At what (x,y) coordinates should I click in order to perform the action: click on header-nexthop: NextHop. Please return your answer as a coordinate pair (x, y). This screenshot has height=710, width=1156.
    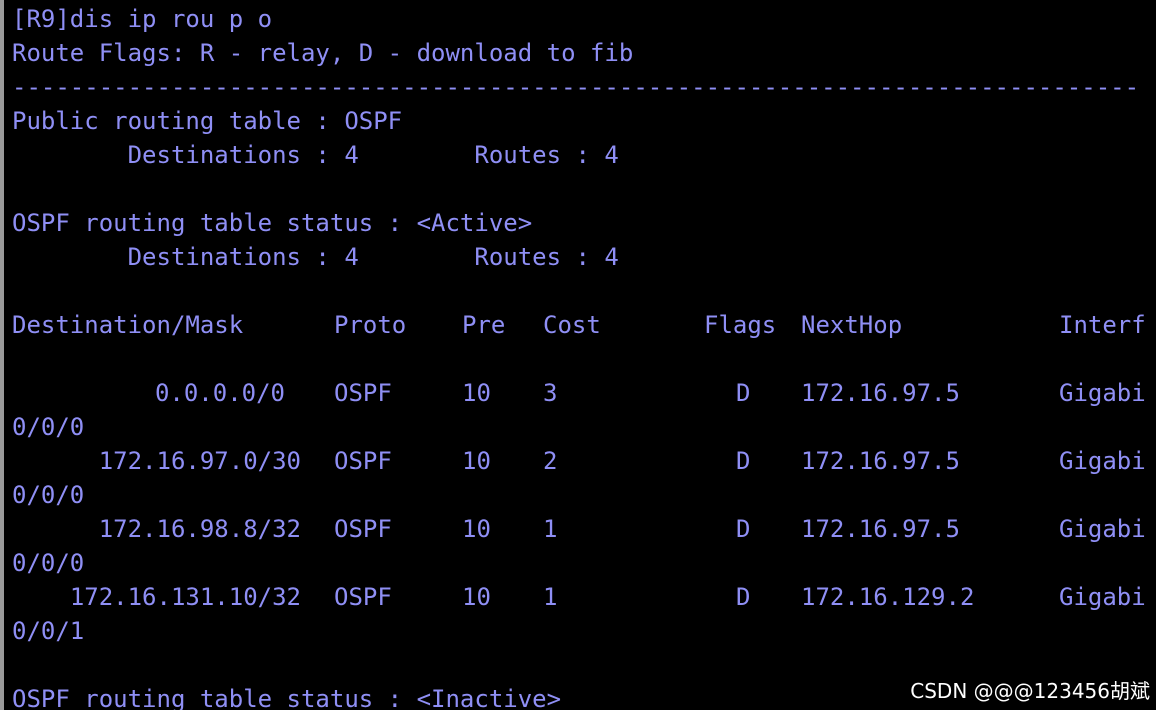
    Looking at the image, I should click on (852, 325).